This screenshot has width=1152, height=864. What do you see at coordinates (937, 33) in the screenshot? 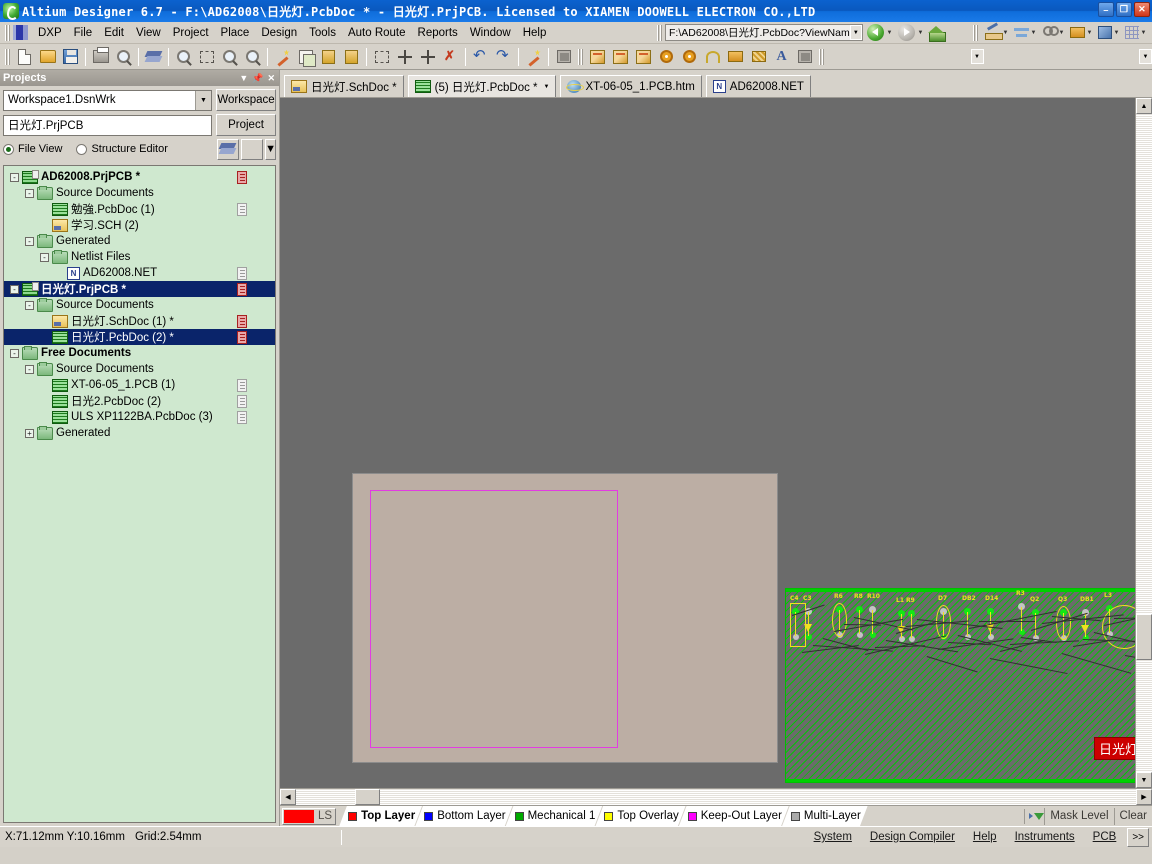
I see `home-icon` at bounding box center [937, 33].